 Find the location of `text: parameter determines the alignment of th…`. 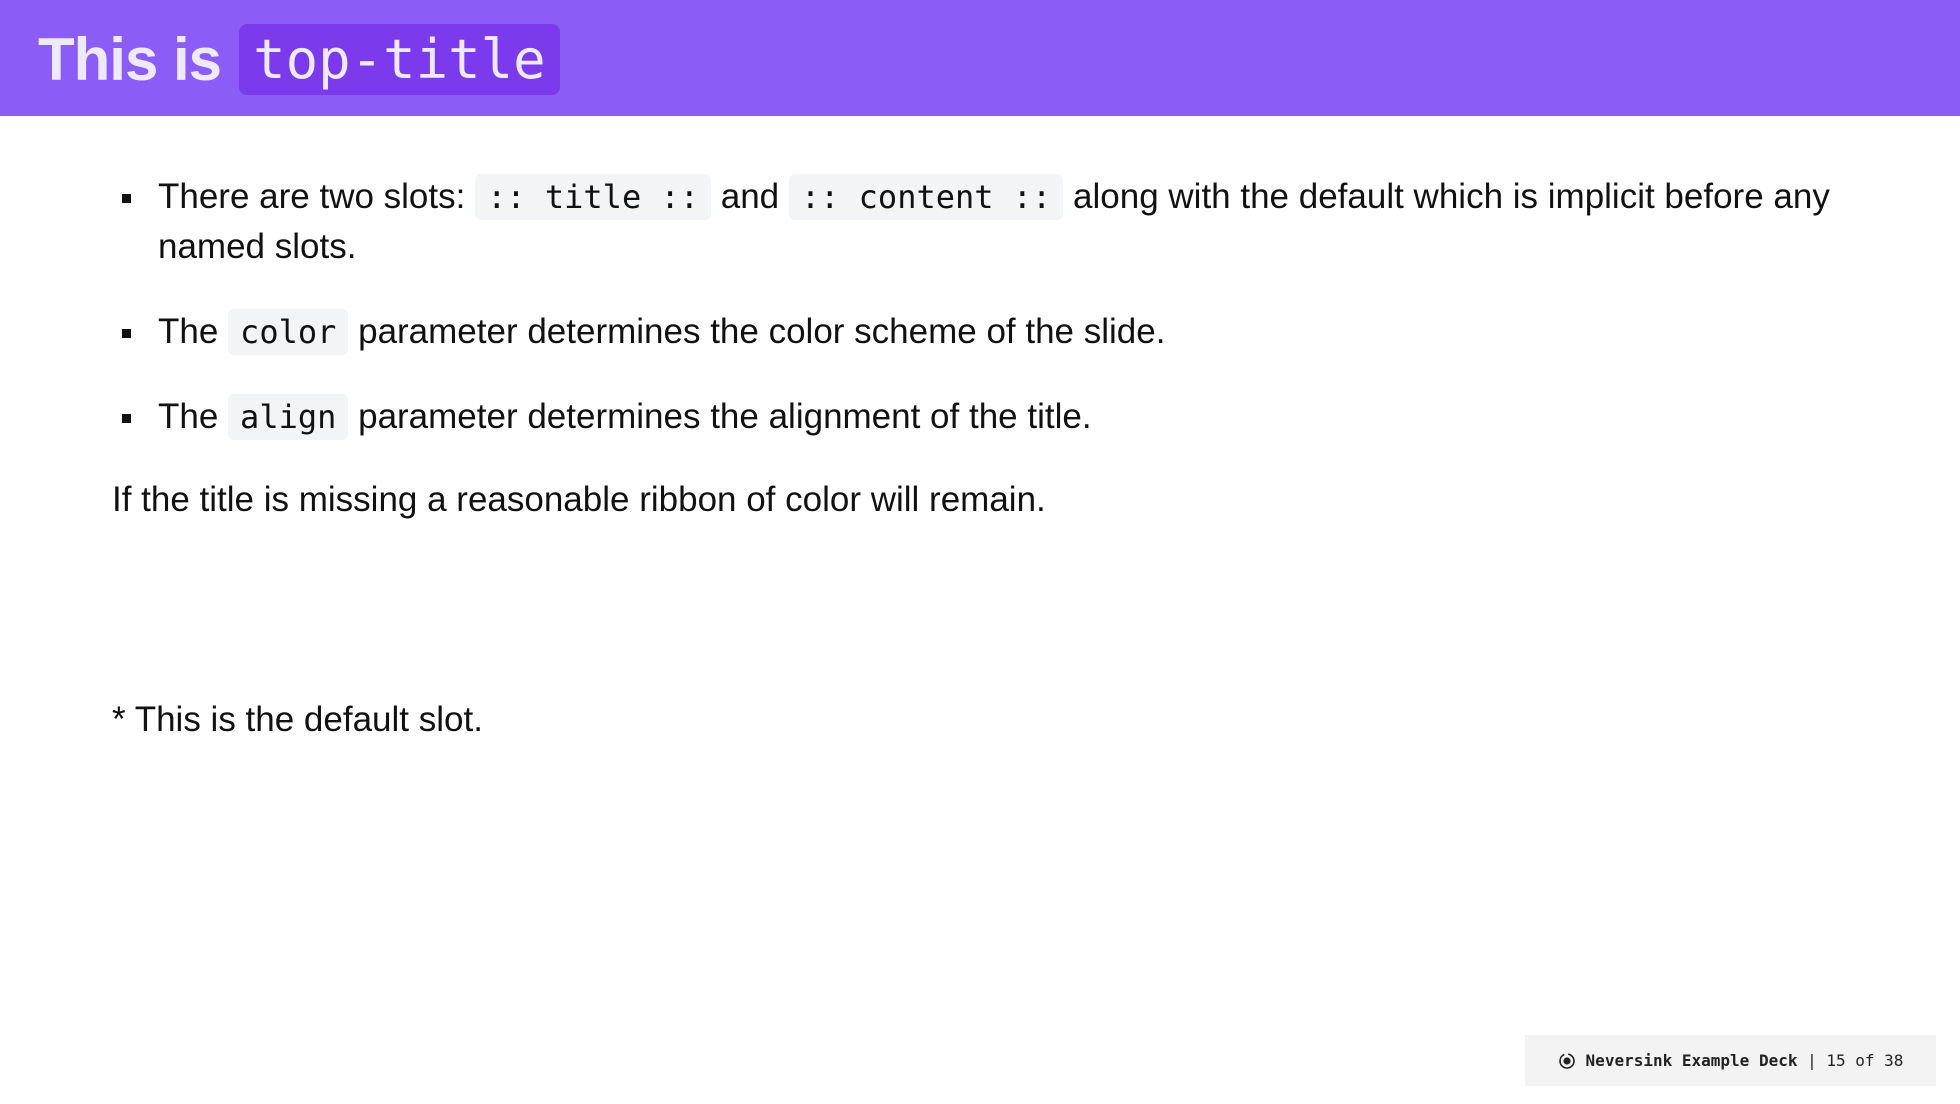

text: parameter determines the alignment of th… is located at coordinates (720, 416).